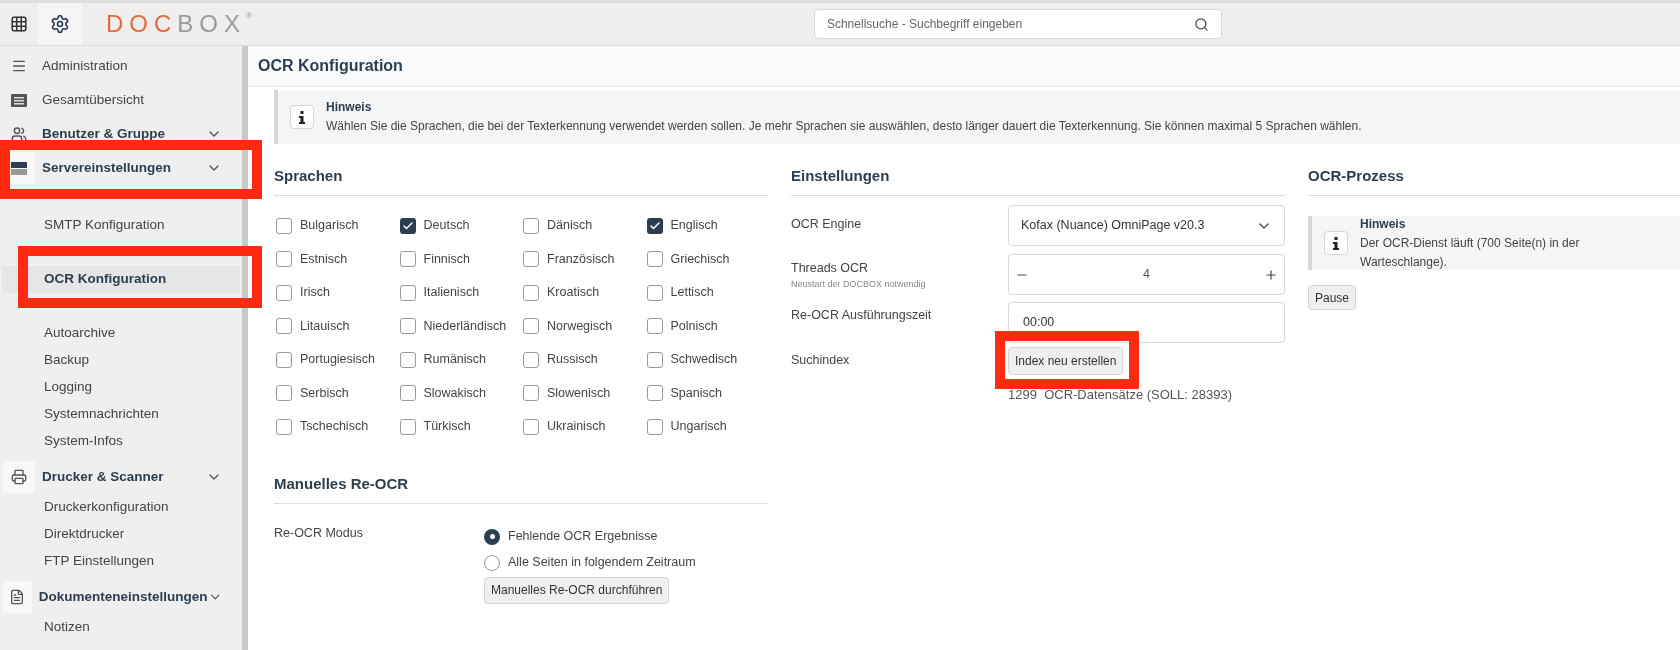 This screenshot has width=1680, height=650. What do you see at coordinates (704, 360) in the screenshot?
I see `checkbox-label: Schwedisch` at bounding box center [704, 360].